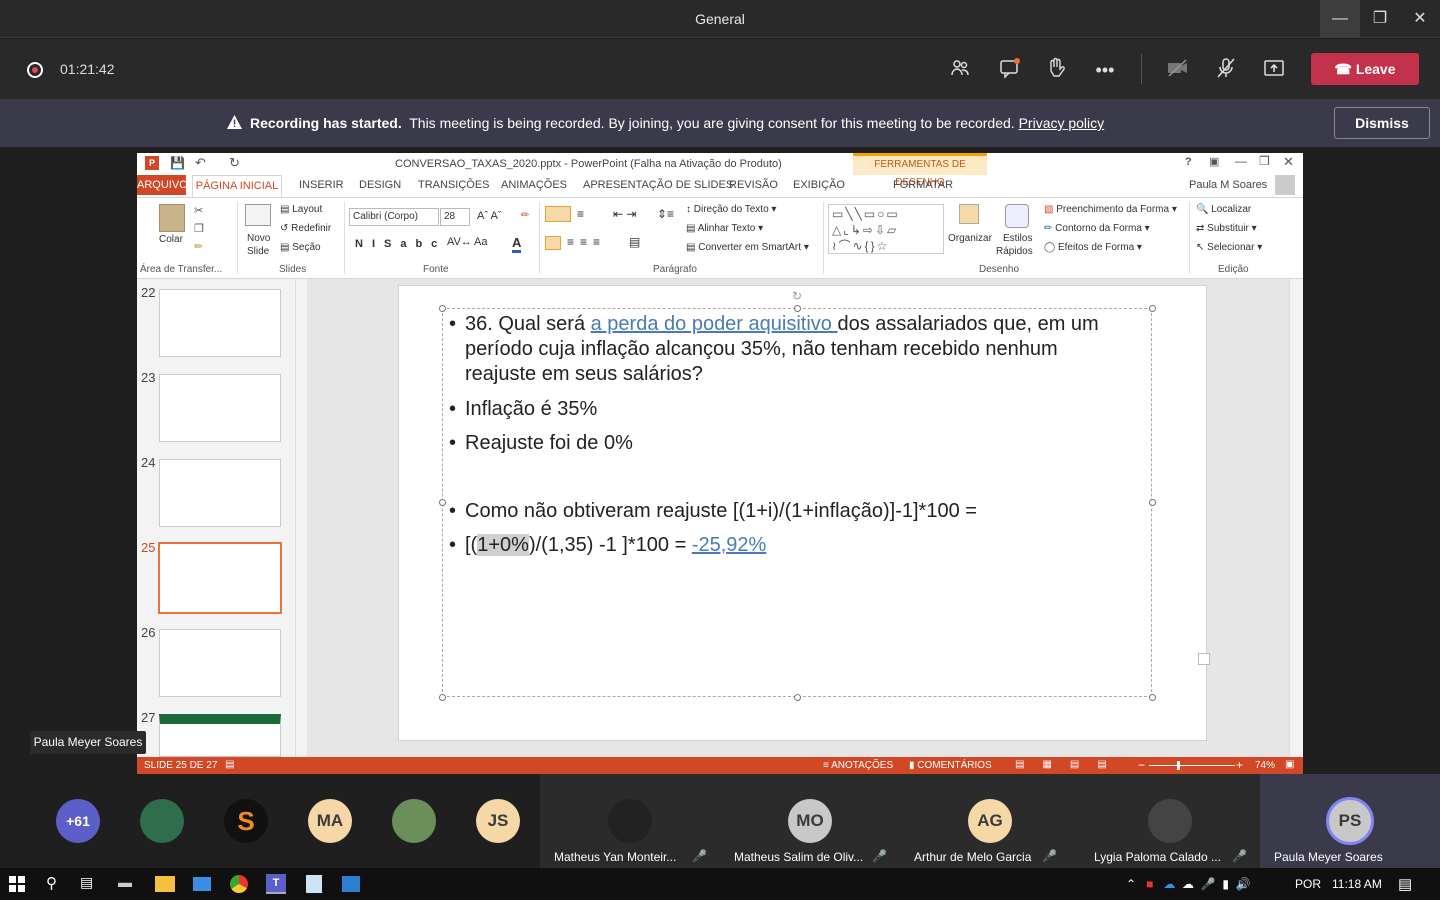 The image size is (1440, 900). I want to click on indent-icons: ⇤ ⇥, so click(624, 214).